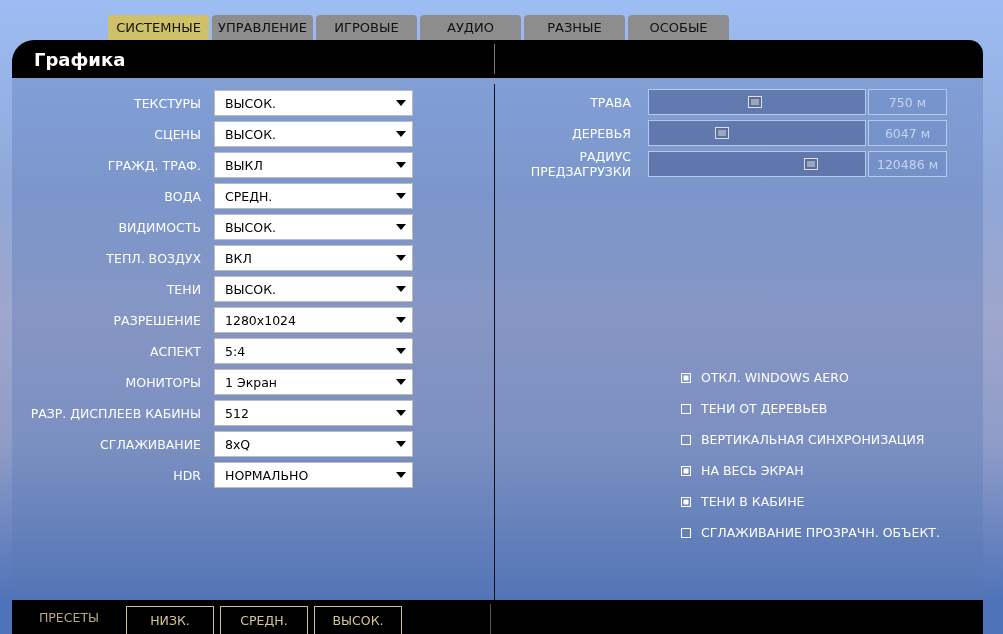  Describe the element at coordinates (470, 27) in the screenshot. I see `tab: АУДИО` at that location.